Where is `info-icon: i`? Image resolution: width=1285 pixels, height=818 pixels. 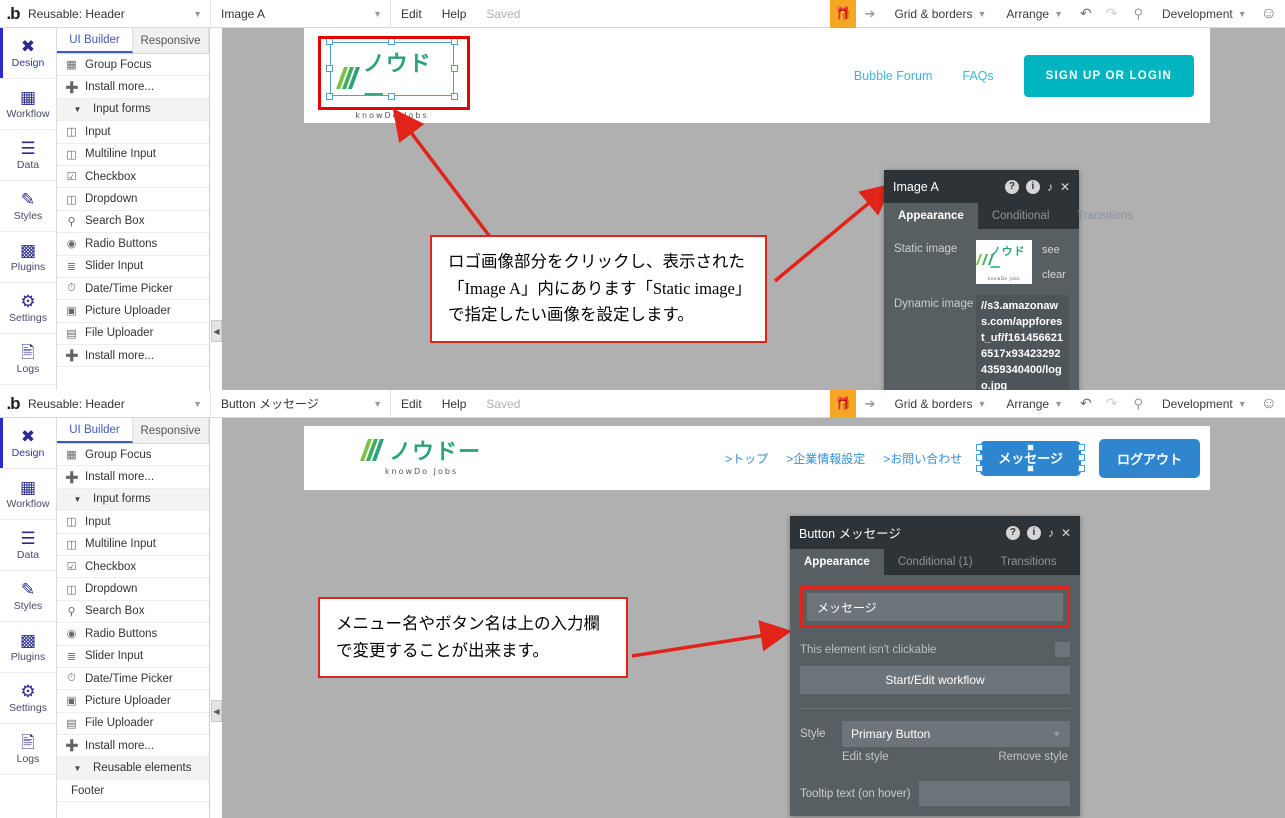
info-icon: i is located at coordinates (1032, 186).